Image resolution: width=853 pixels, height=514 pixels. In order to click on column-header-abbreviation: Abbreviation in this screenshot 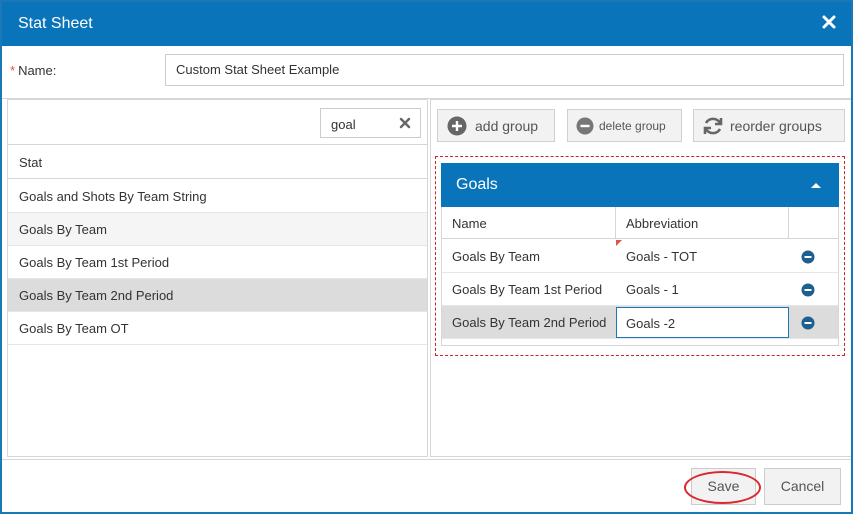, I will do `click(702, 223)`.